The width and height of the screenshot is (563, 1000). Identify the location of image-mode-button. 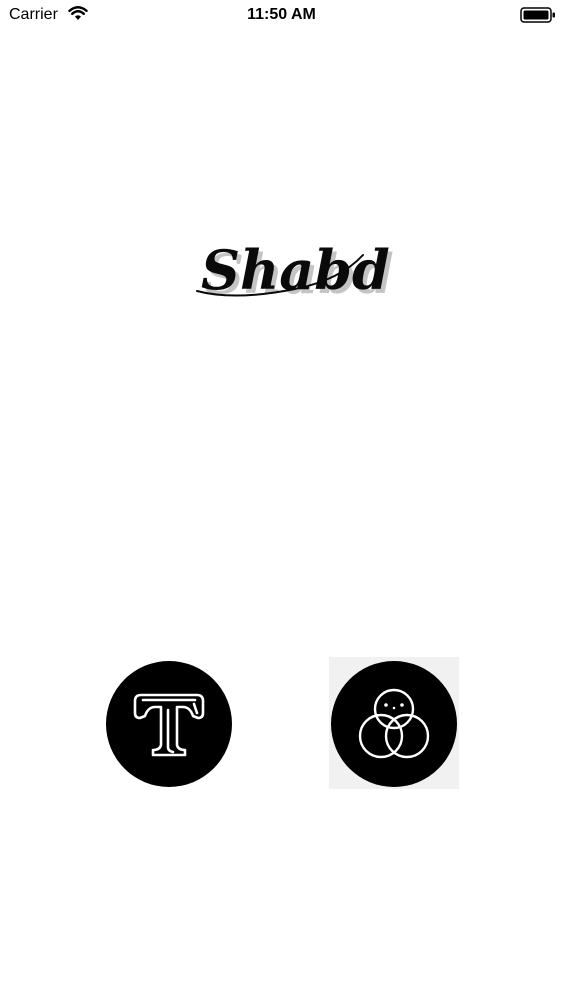
(394, 724).